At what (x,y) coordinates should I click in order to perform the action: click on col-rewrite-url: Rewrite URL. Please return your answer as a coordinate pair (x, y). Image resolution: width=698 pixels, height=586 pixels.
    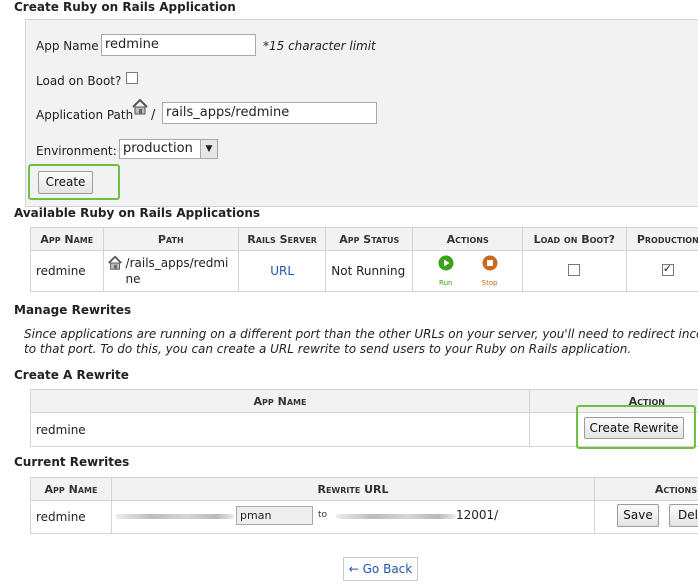
    Looking at the image, I should click on (353, 489).